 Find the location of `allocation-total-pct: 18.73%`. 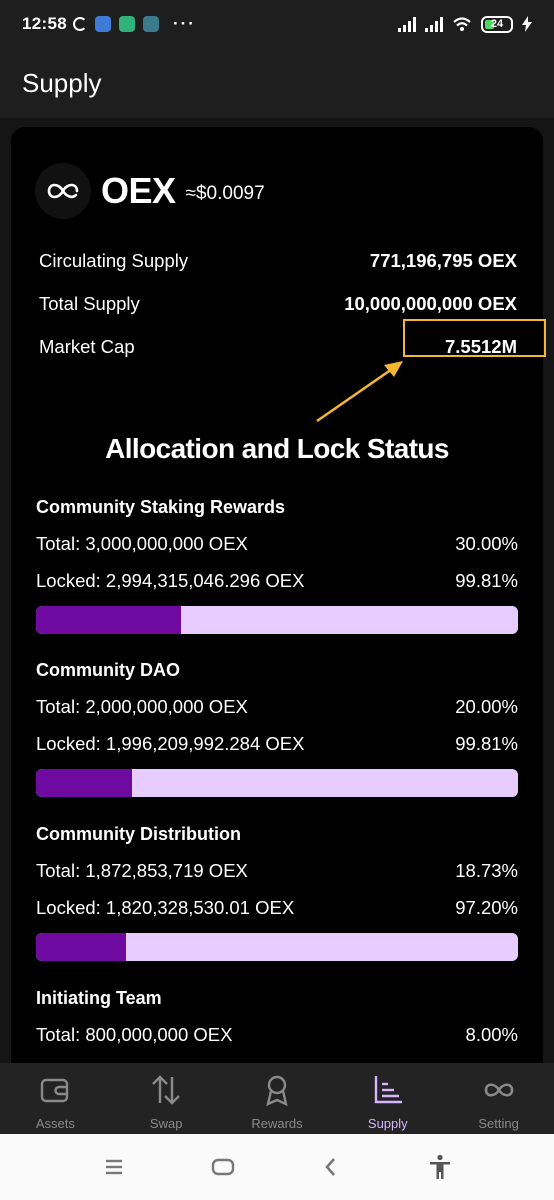

allocation-total-pct: 18.73% is located at coordinates (486, 870).